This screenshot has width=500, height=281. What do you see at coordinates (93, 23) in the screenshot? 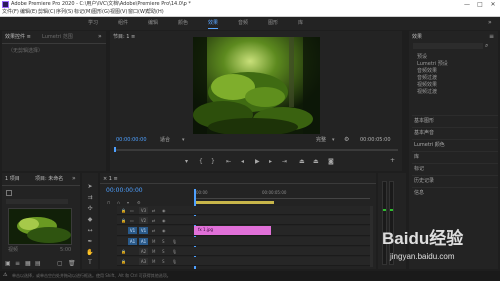
I see `workspace-learn: 学习` at bounding box center [93, 23].